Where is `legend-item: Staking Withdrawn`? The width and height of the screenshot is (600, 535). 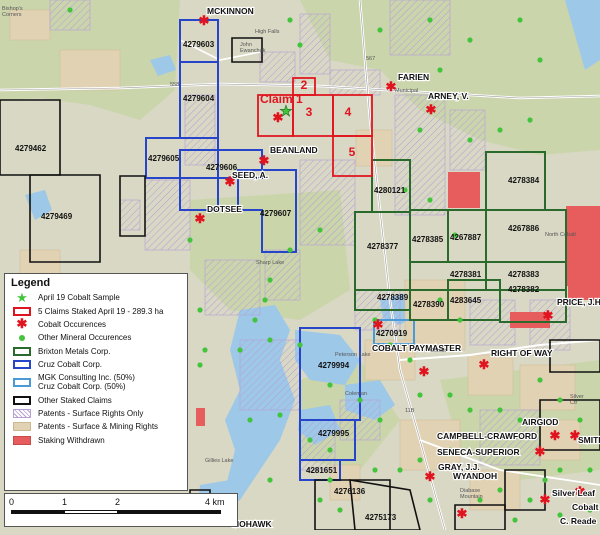
legend-item: Staking Withdrawn is located at coordinates (96, 440).